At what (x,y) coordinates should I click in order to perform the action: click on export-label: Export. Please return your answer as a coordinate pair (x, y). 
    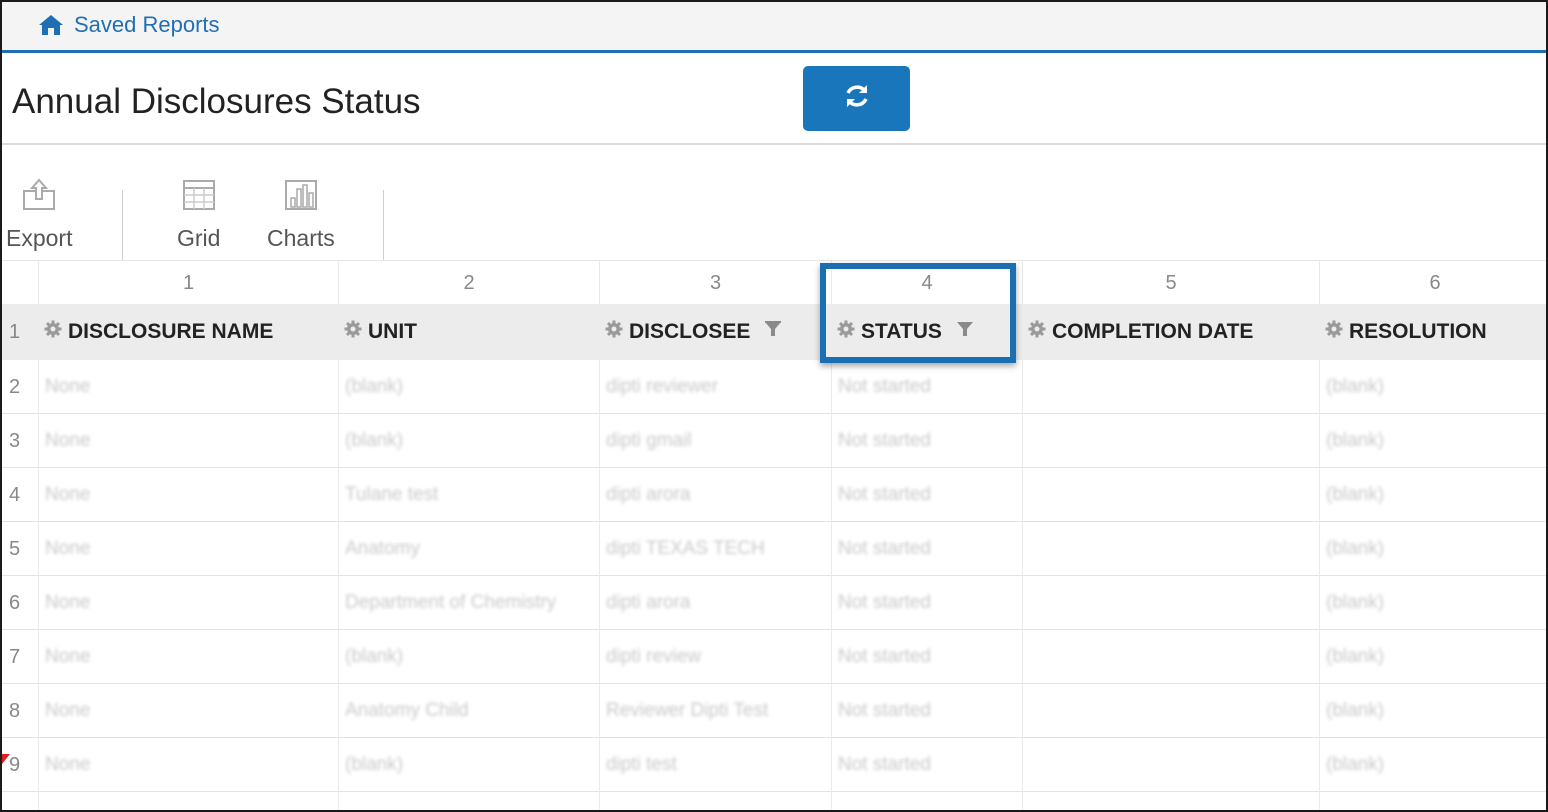
    Looking at the image, I should click on (39, 238).